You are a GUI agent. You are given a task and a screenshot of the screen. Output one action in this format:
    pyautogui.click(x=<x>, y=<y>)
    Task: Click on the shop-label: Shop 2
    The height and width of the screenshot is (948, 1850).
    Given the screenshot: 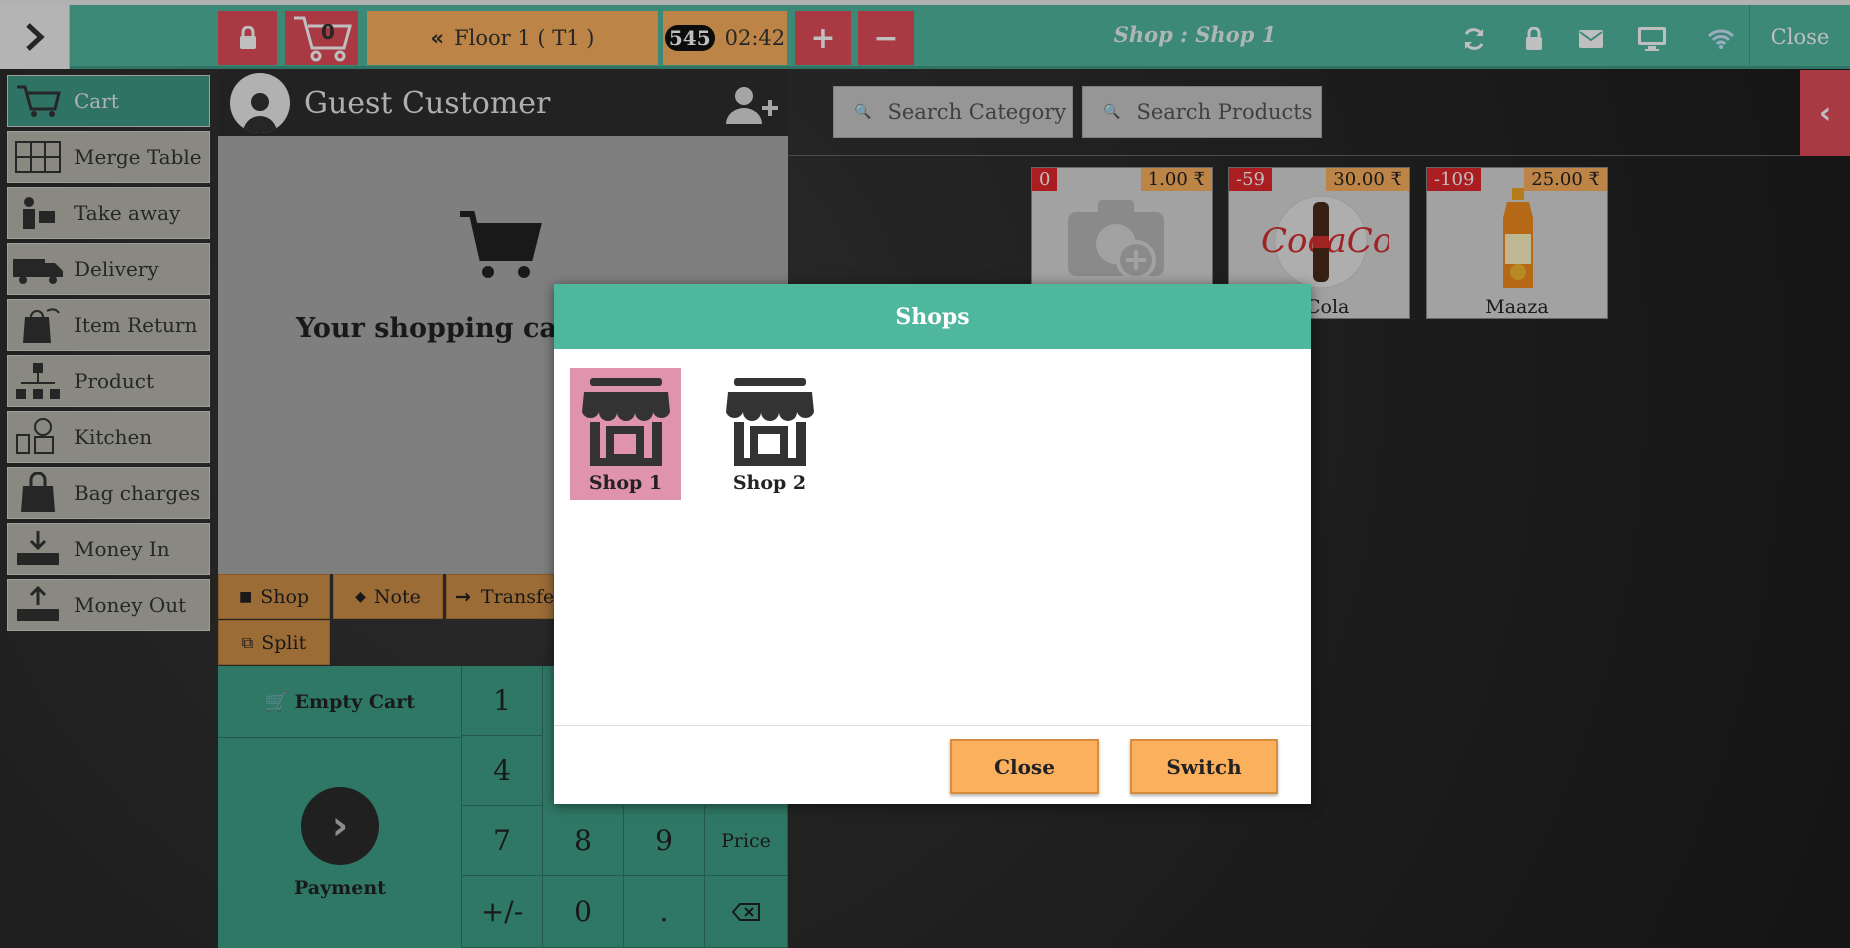 What is the action you would take?
    pyautogui.click(x=769, y=483)
    